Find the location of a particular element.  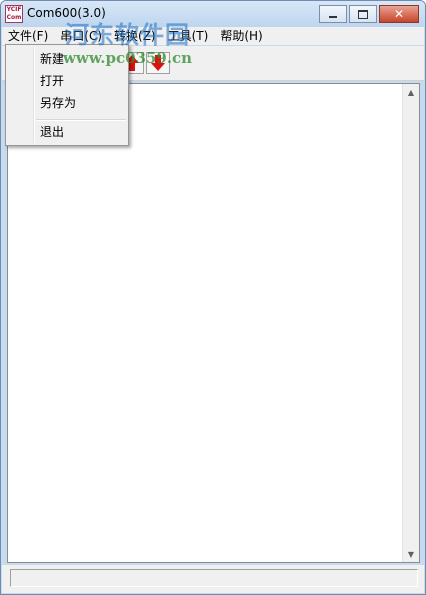

app-logo-line-1: YCIF is located at coordinates (14, 9).